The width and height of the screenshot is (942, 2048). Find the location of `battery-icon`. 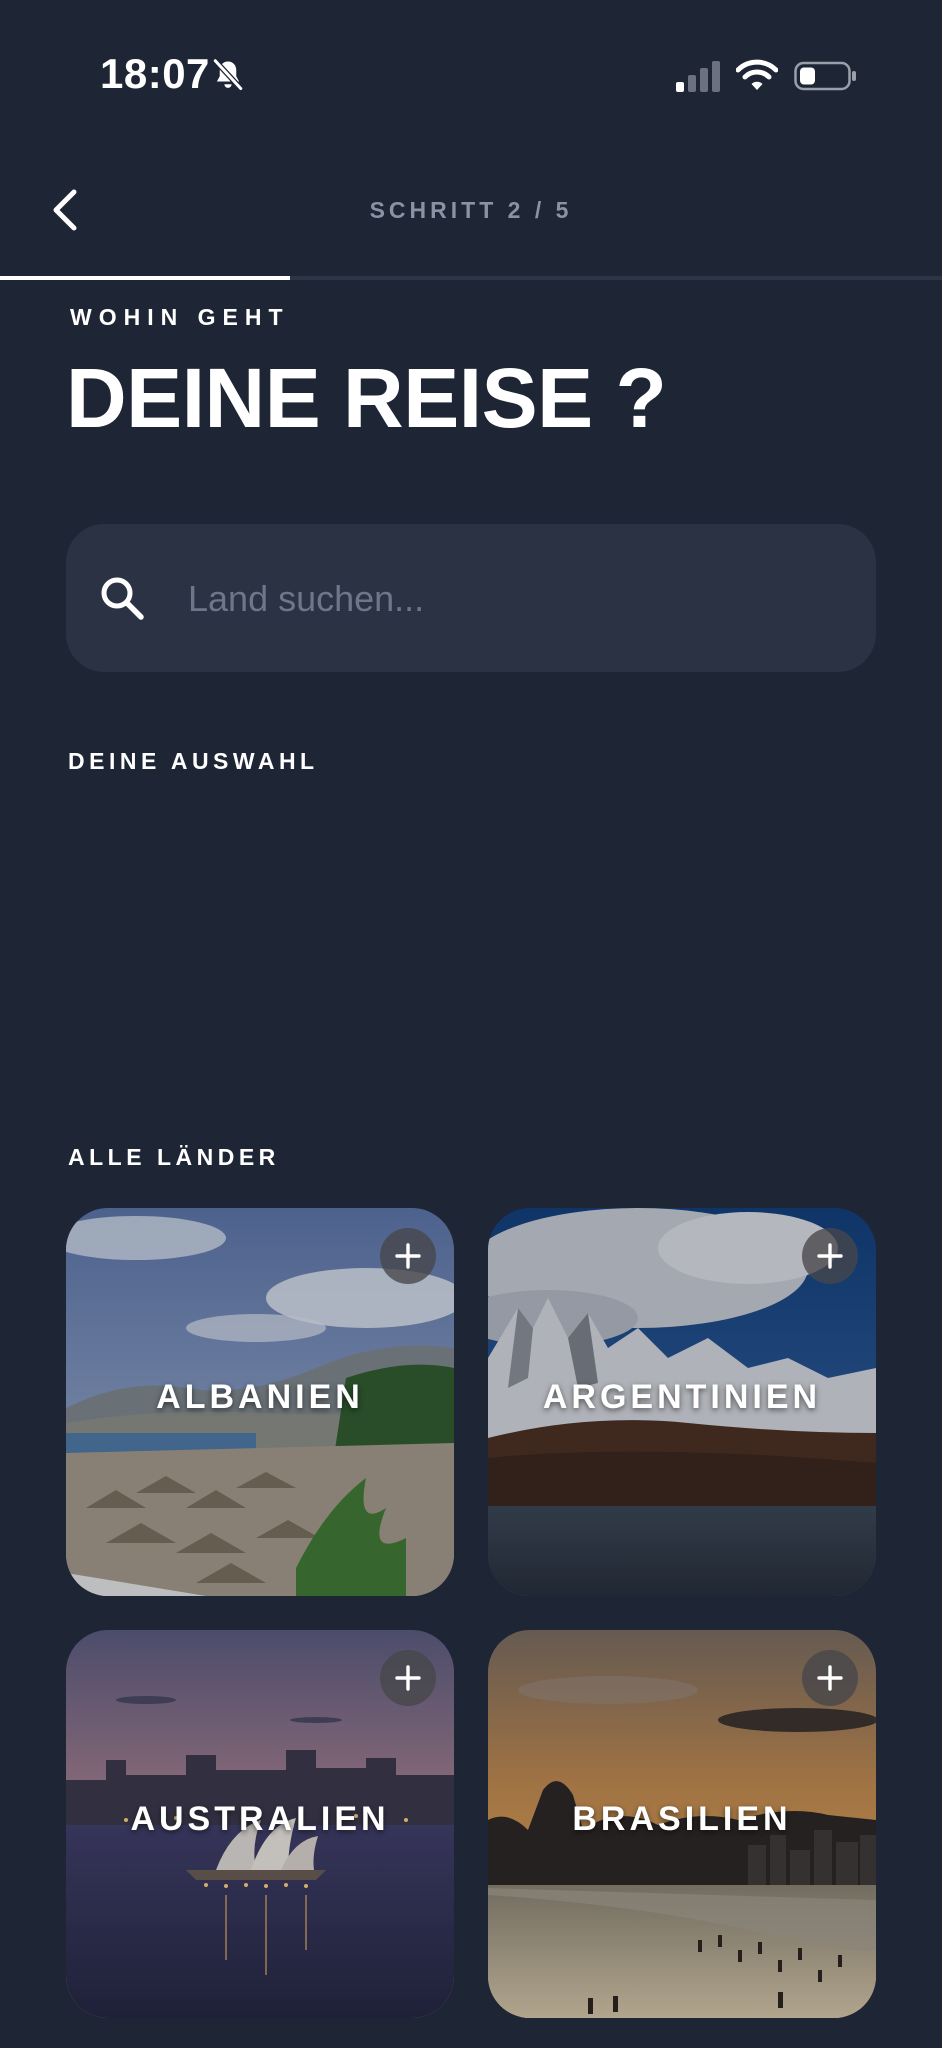

battery-icon is located at coordinates (825, 76).